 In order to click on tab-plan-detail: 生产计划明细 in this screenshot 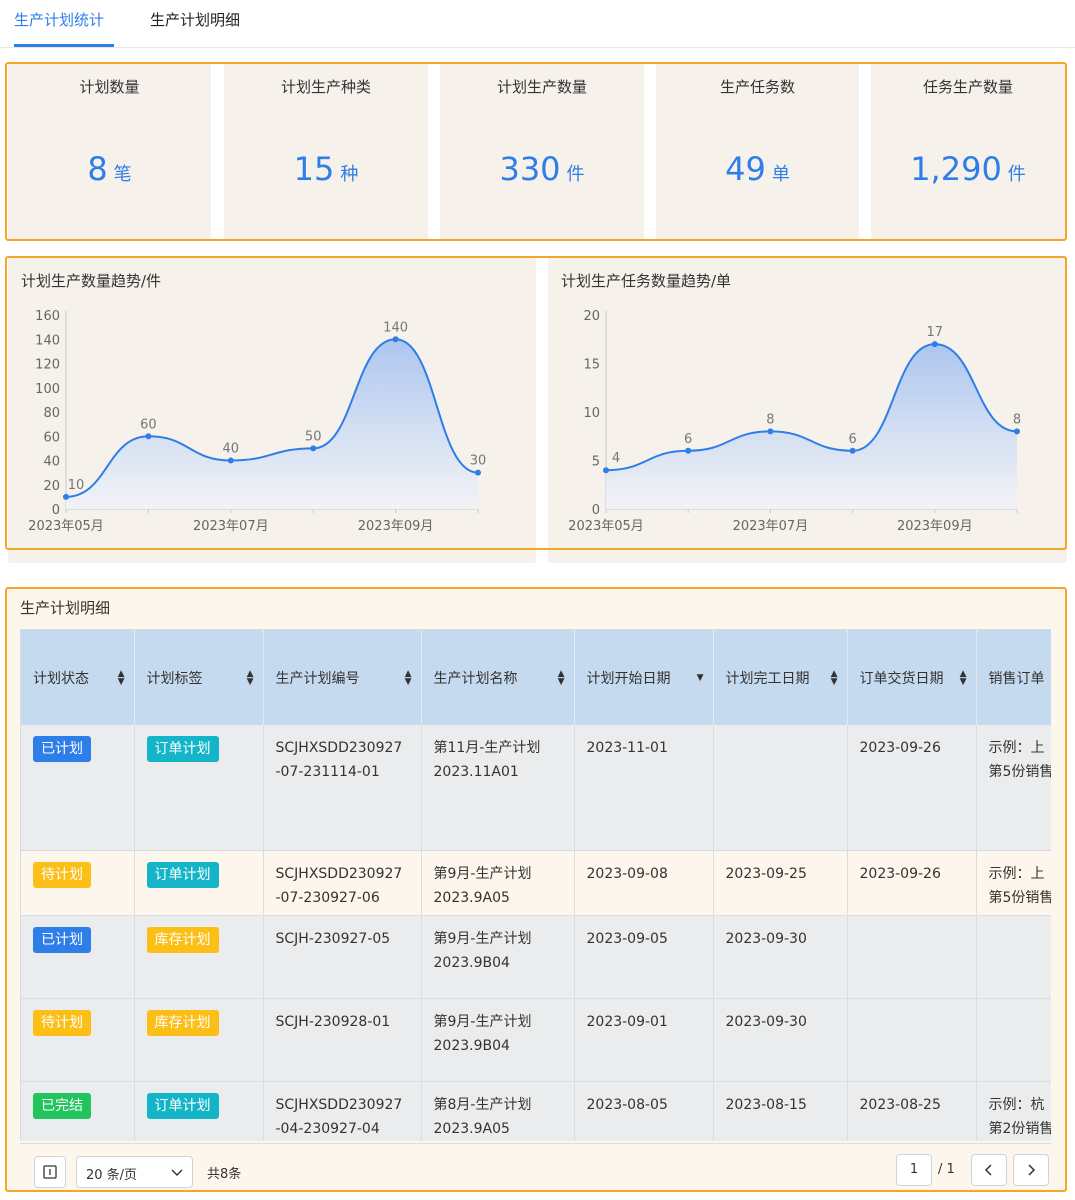, I will do `click(195, 19)`.